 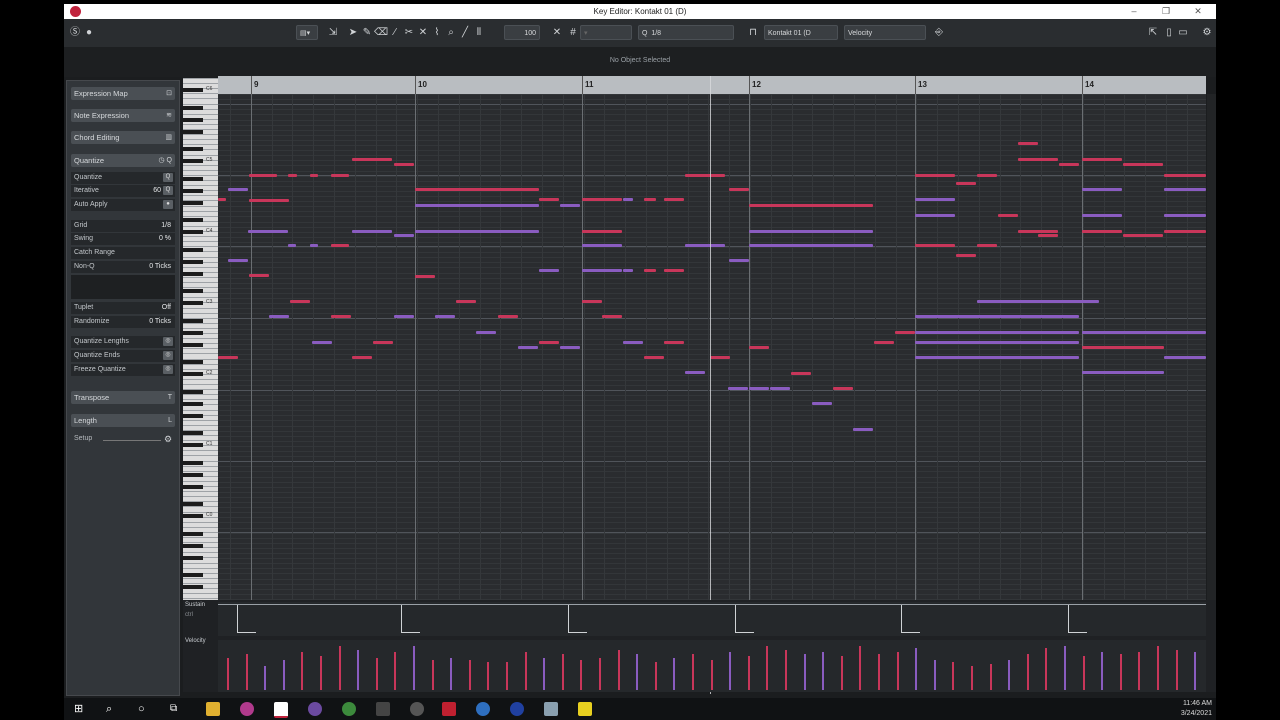 I want to click on draw-tool-icon: ╱, so click(x=465, y=32).